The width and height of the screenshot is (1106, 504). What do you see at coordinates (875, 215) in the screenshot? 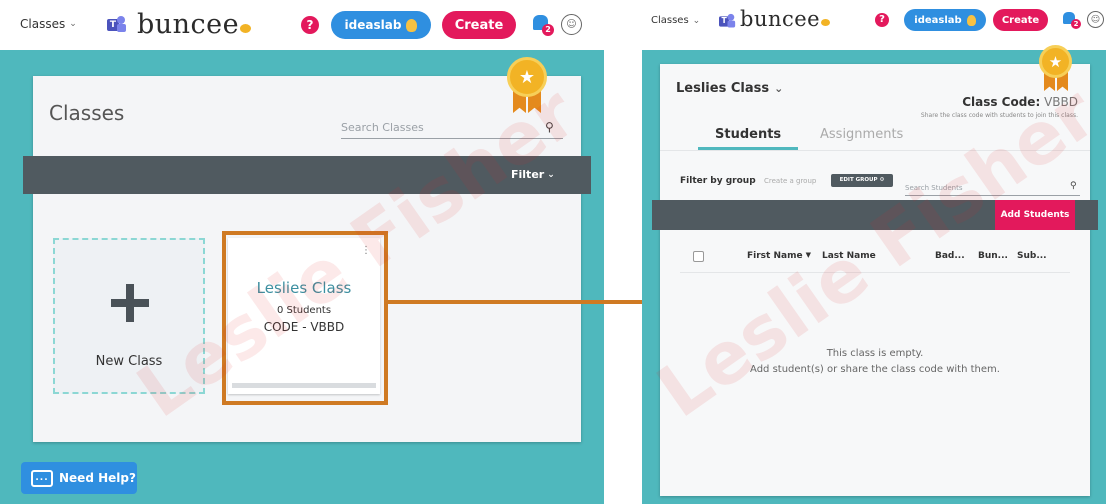
I see `students-action-bar: Add Students` at bounding box center [875, 215].